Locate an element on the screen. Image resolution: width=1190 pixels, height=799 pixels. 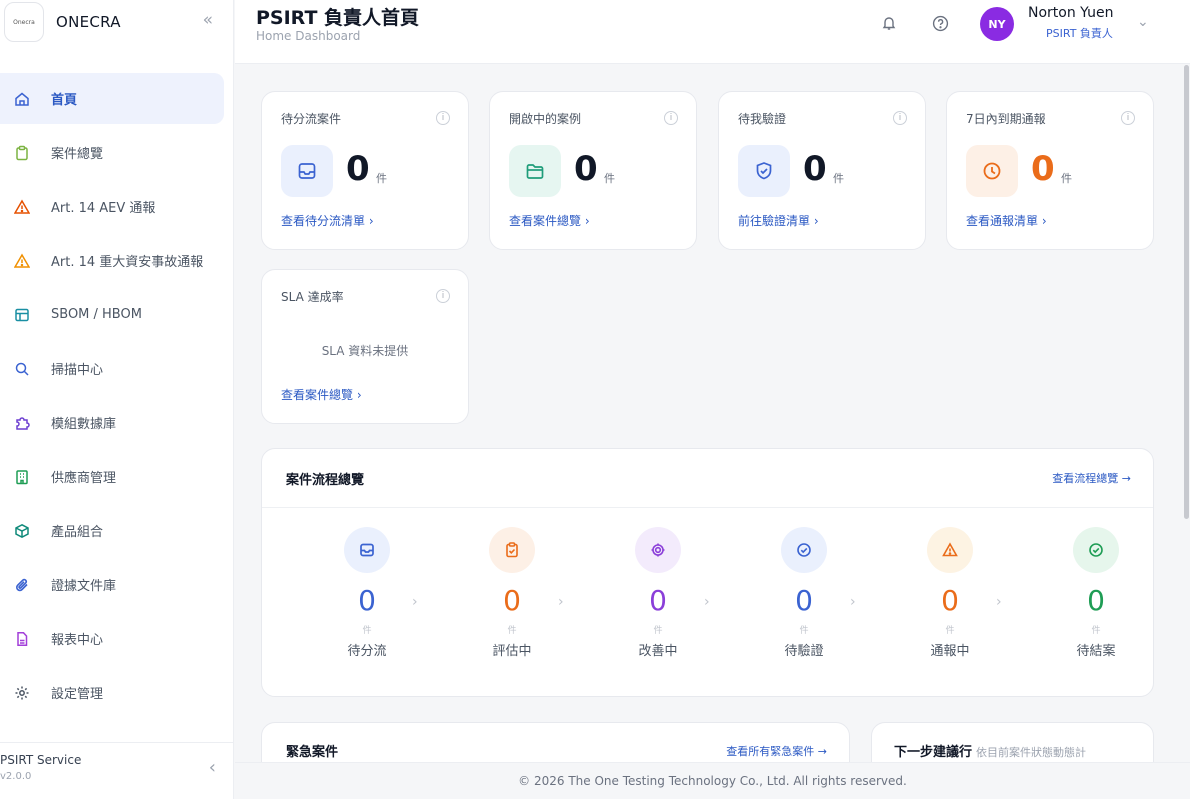
user-role: PSIRT 負責人 is located at coordinates (1079, 33).